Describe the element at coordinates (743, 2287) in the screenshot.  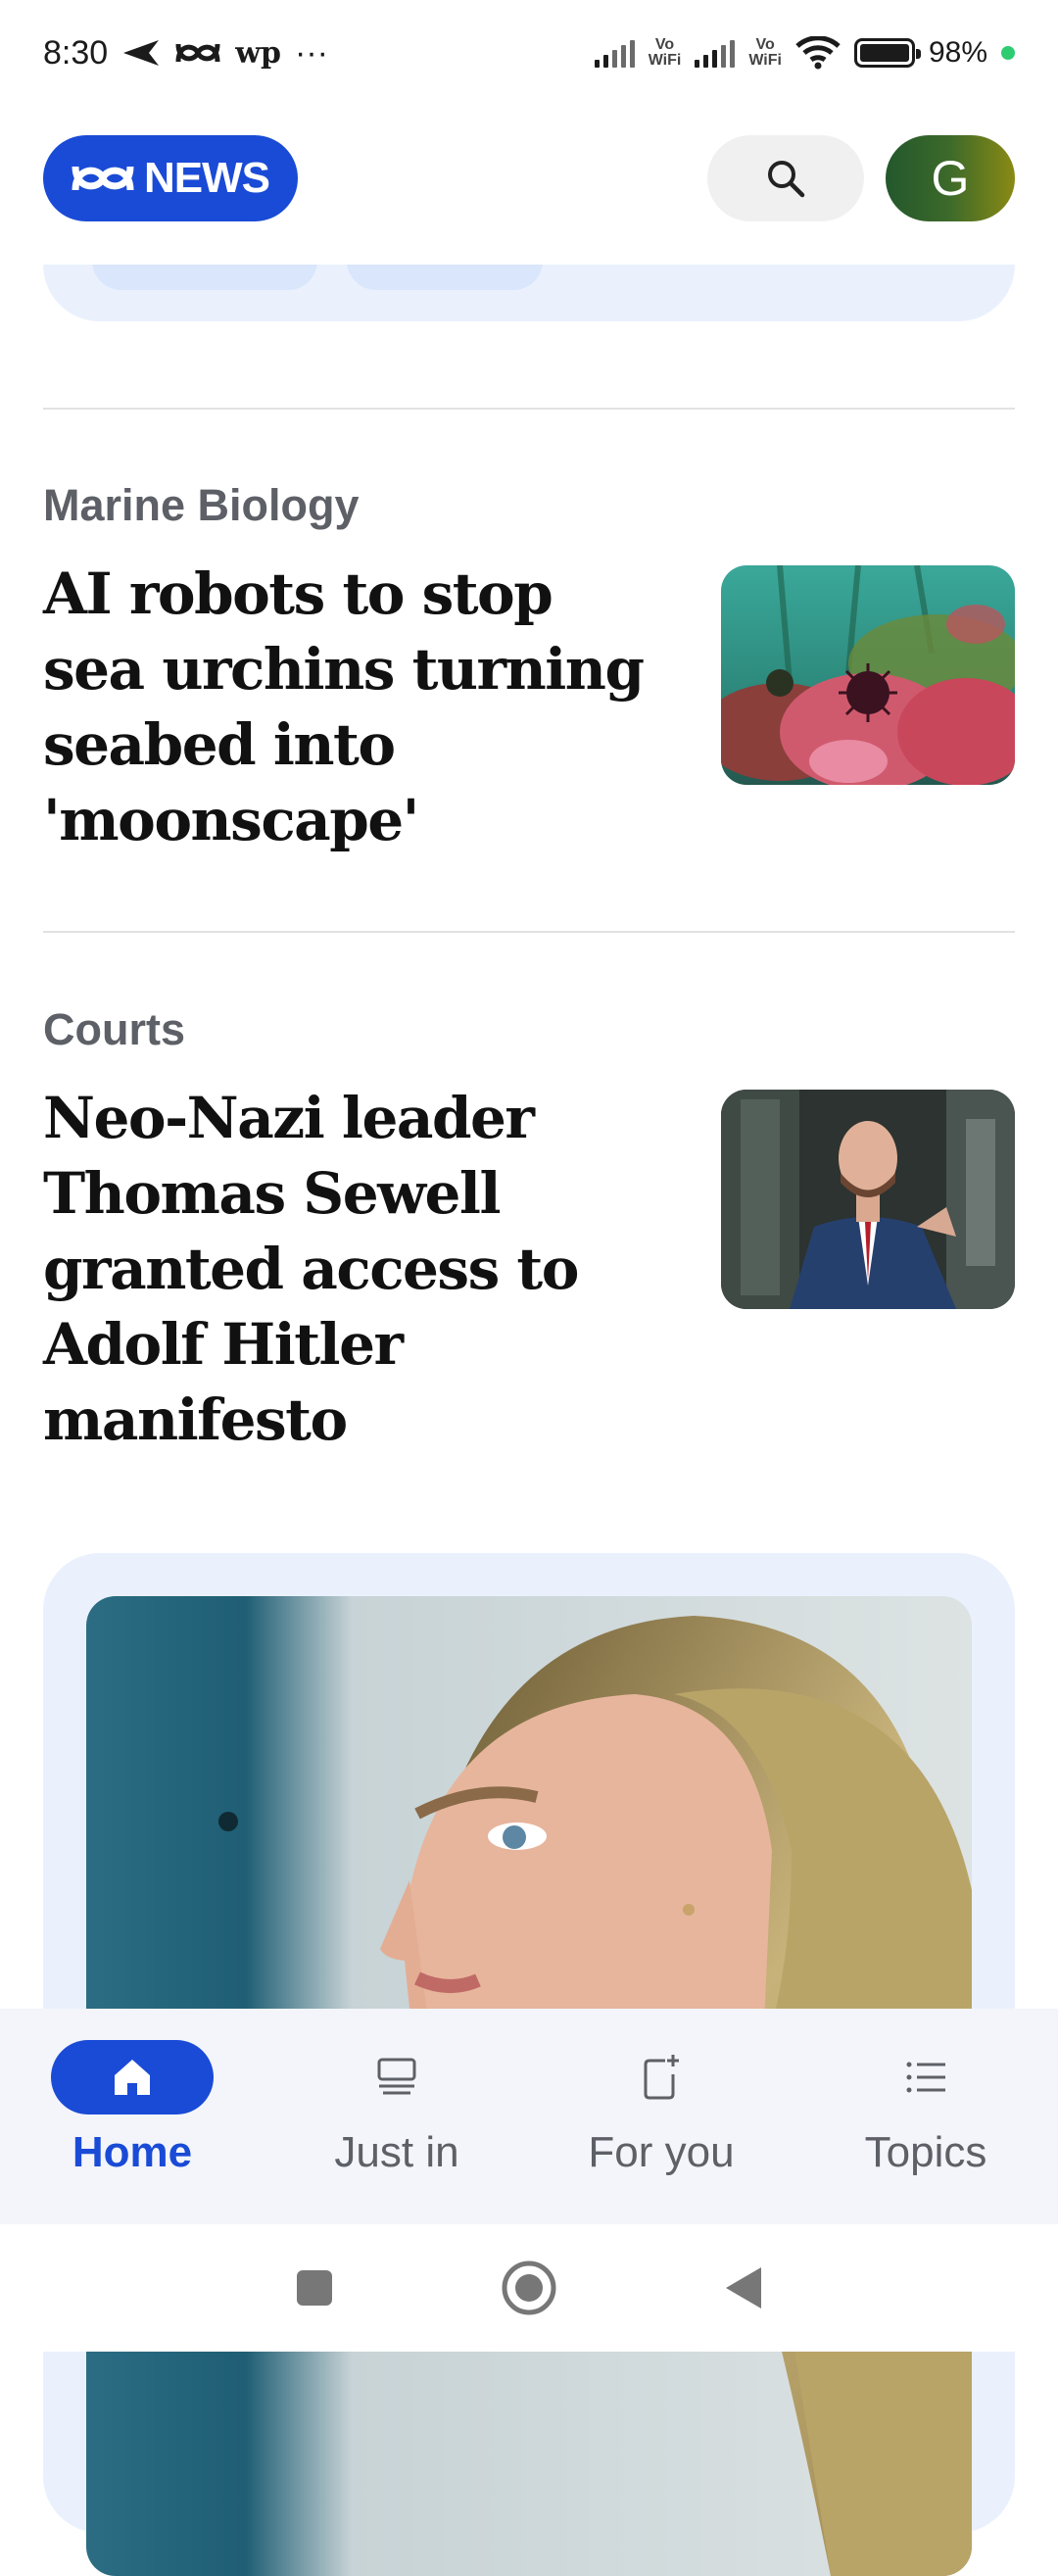
I see `back-button-icon` at that location.